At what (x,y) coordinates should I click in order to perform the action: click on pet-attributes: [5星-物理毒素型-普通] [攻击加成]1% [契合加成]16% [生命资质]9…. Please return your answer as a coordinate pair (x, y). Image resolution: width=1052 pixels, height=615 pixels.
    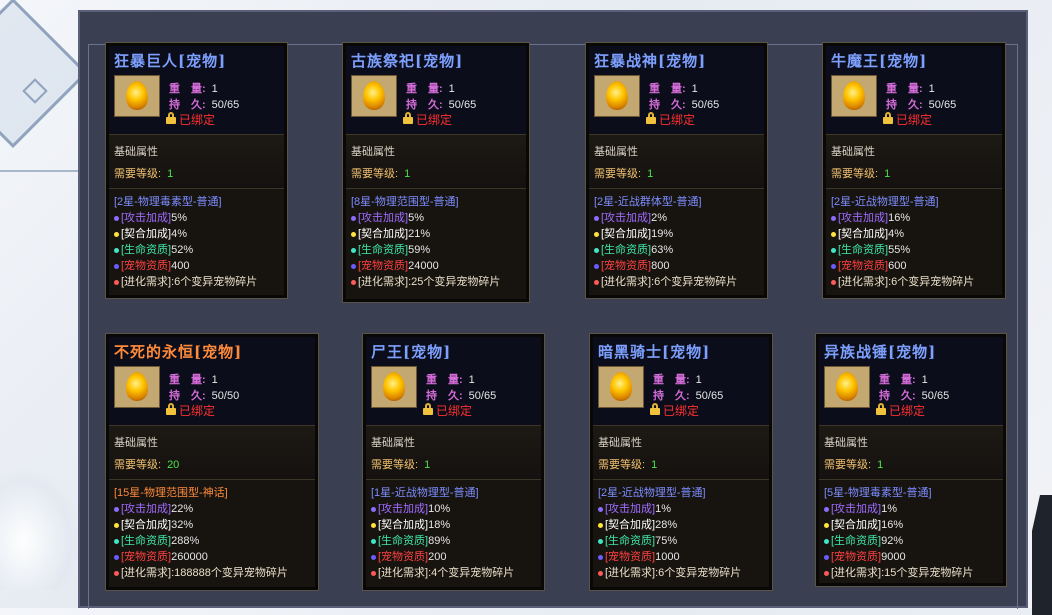
    Looking at the image, I should click on (911, 530).